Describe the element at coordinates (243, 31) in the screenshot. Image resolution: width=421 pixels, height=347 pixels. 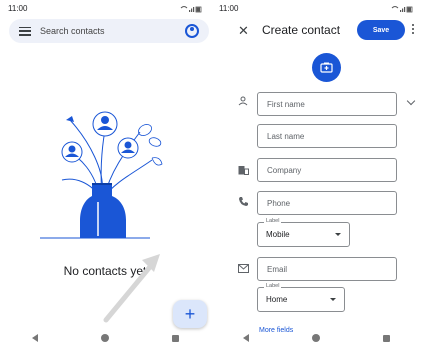
I see `close-icon: ✕` at that location.